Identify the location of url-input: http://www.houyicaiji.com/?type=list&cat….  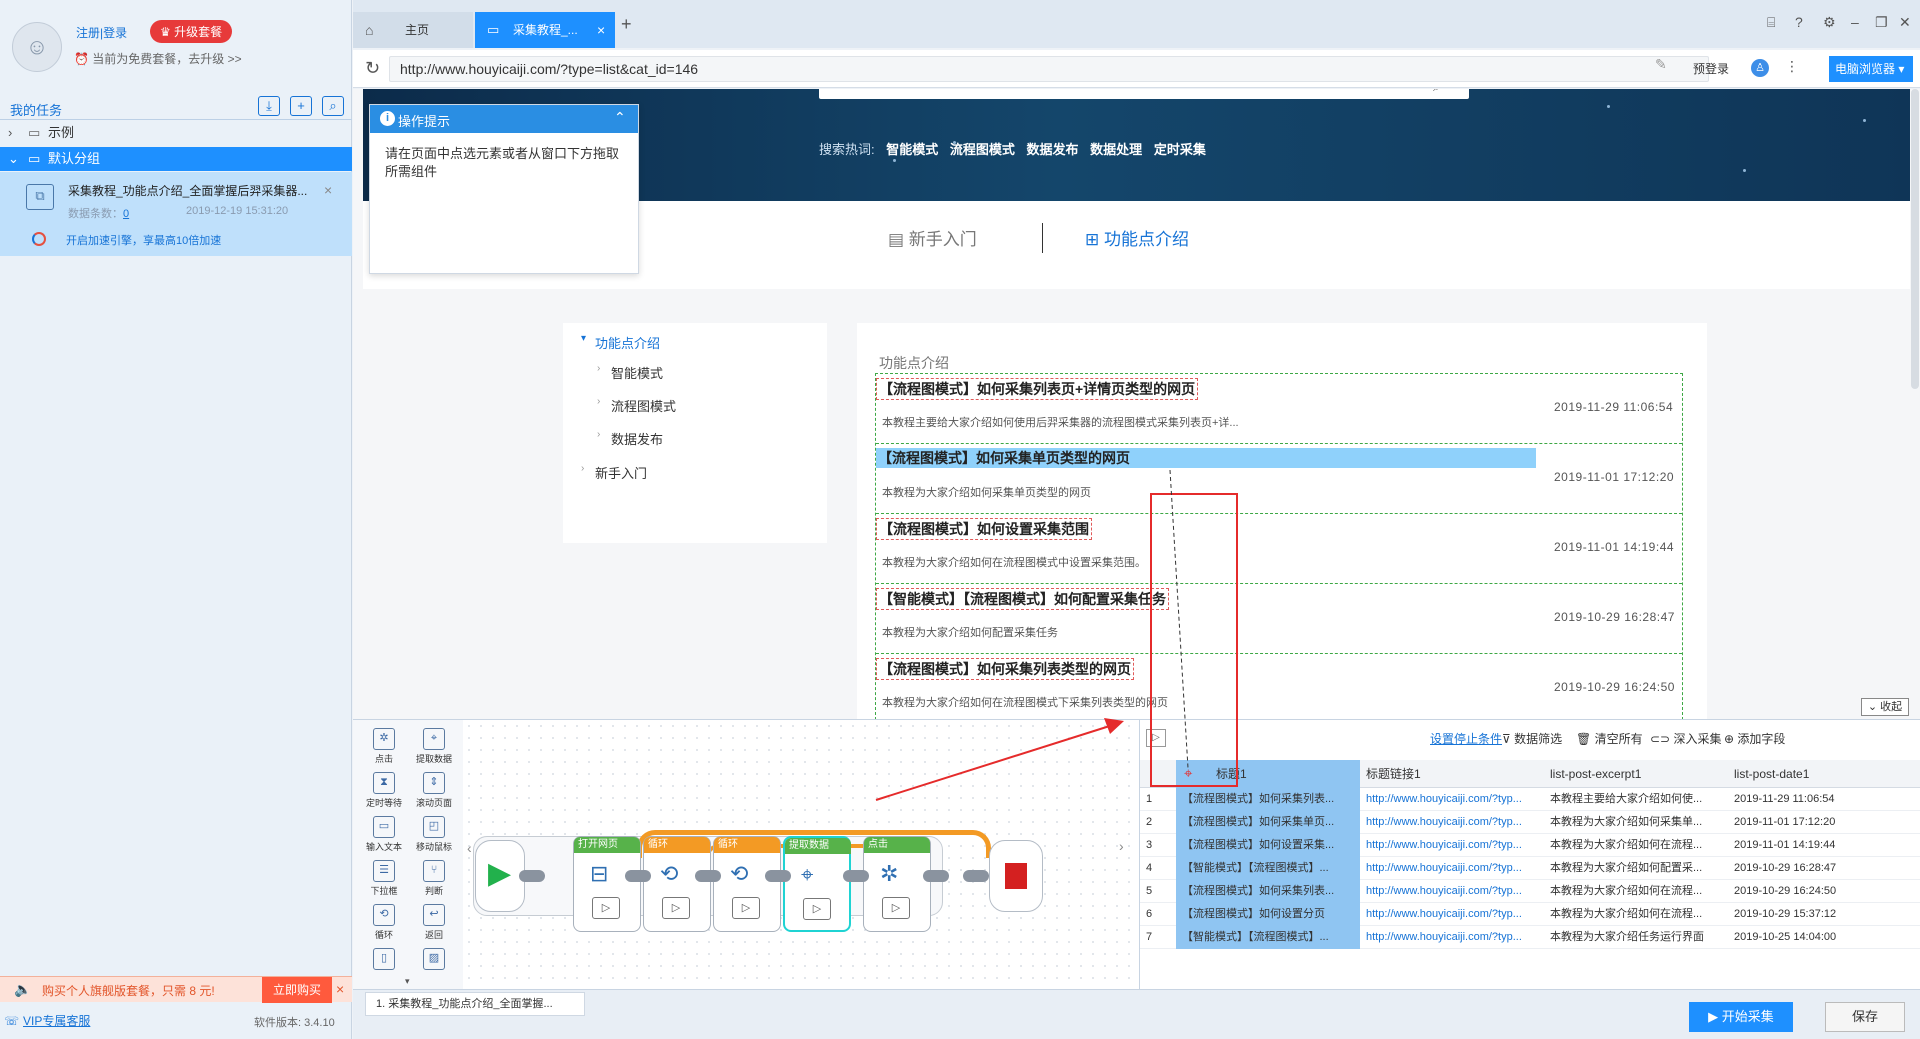
(1049, 69).